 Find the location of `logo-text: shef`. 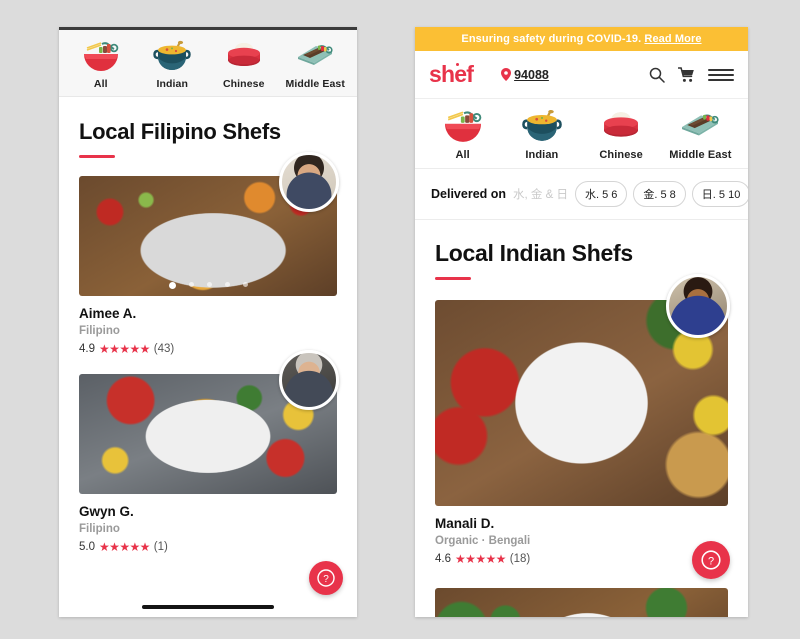

logo-text: shef is located at coordinates (451, 74).